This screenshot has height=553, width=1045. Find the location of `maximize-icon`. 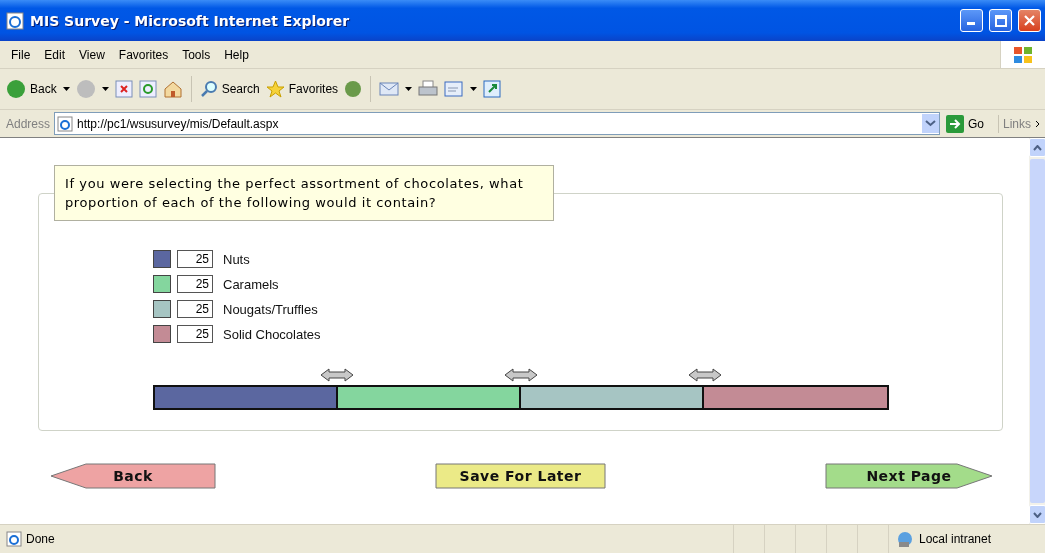

maximize-icon is located at coordinates (1000, 20).